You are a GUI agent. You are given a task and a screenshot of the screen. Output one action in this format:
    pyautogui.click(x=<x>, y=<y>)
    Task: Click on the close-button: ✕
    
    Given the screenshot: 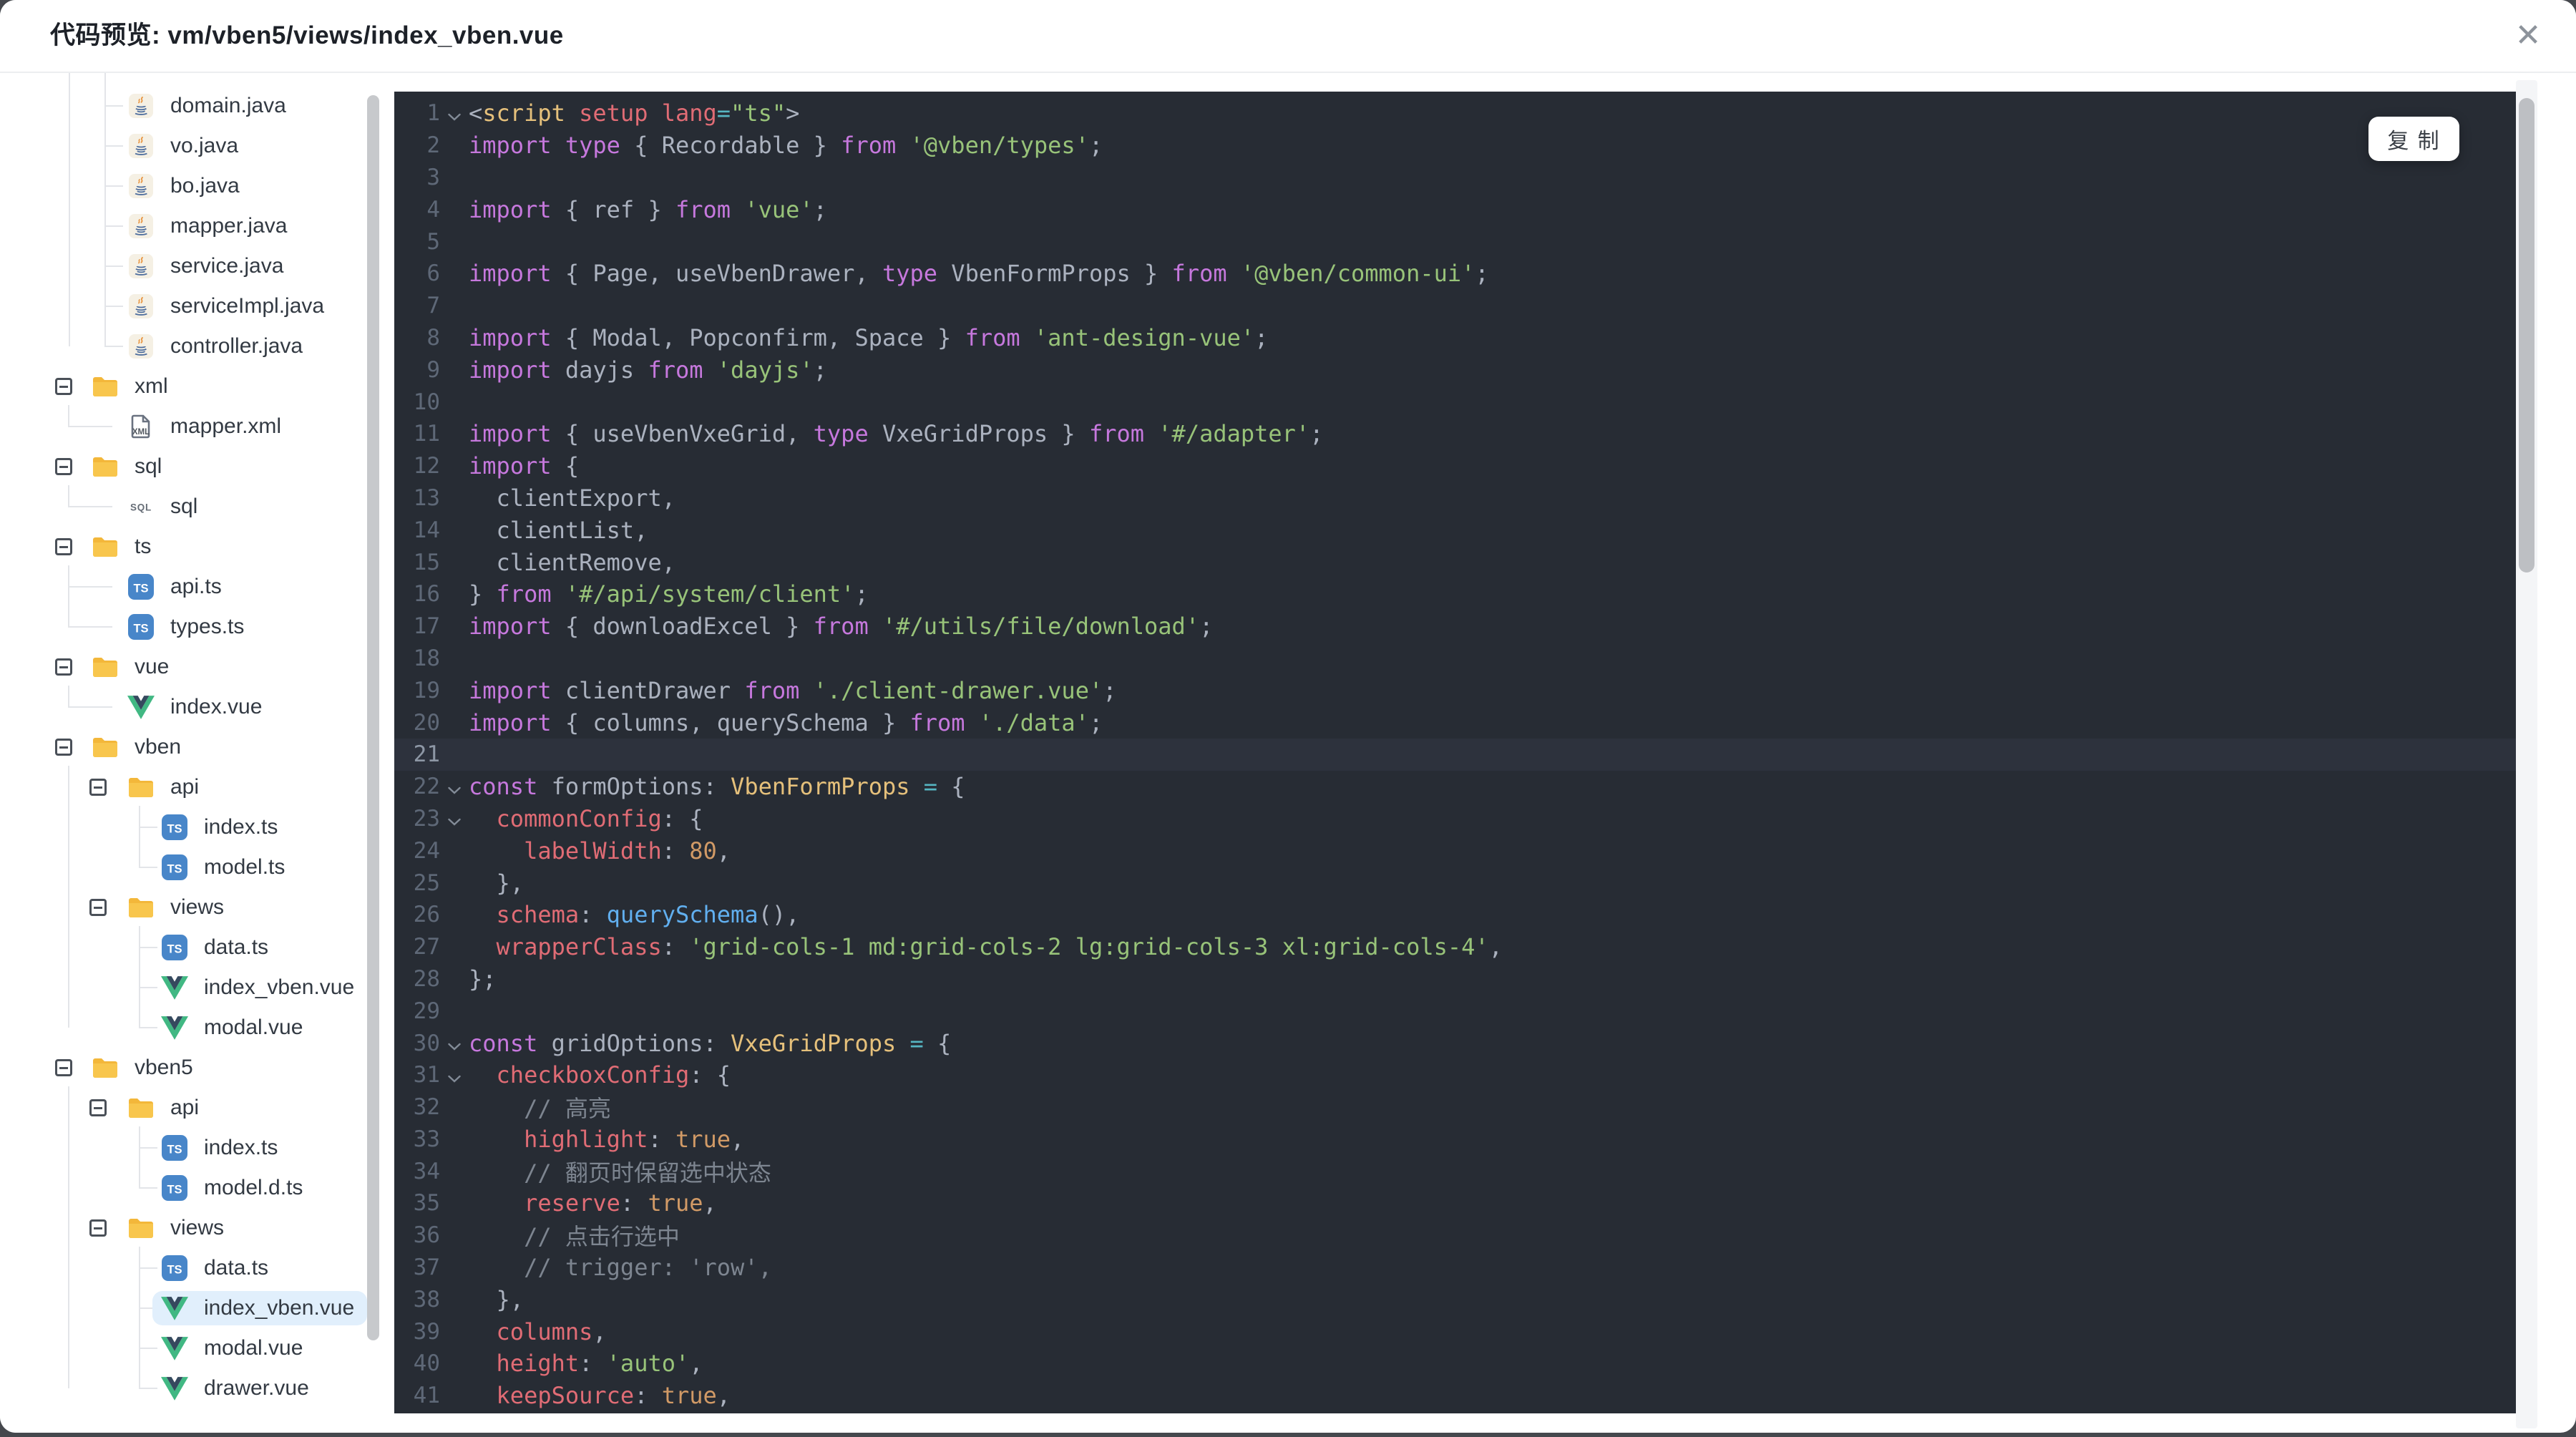 What is the action you would take?
    pyautogui.click(x=2528, y=36)
    